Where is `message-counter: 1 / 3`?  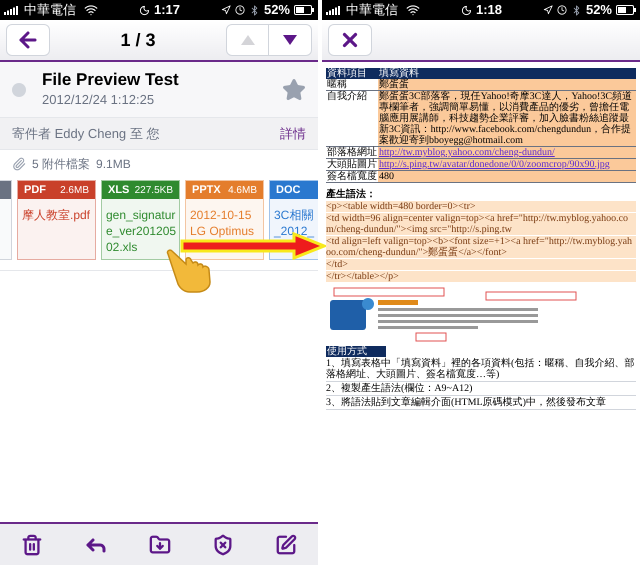 message-counter: 1 / 3 is located at coordinates (138, 40).